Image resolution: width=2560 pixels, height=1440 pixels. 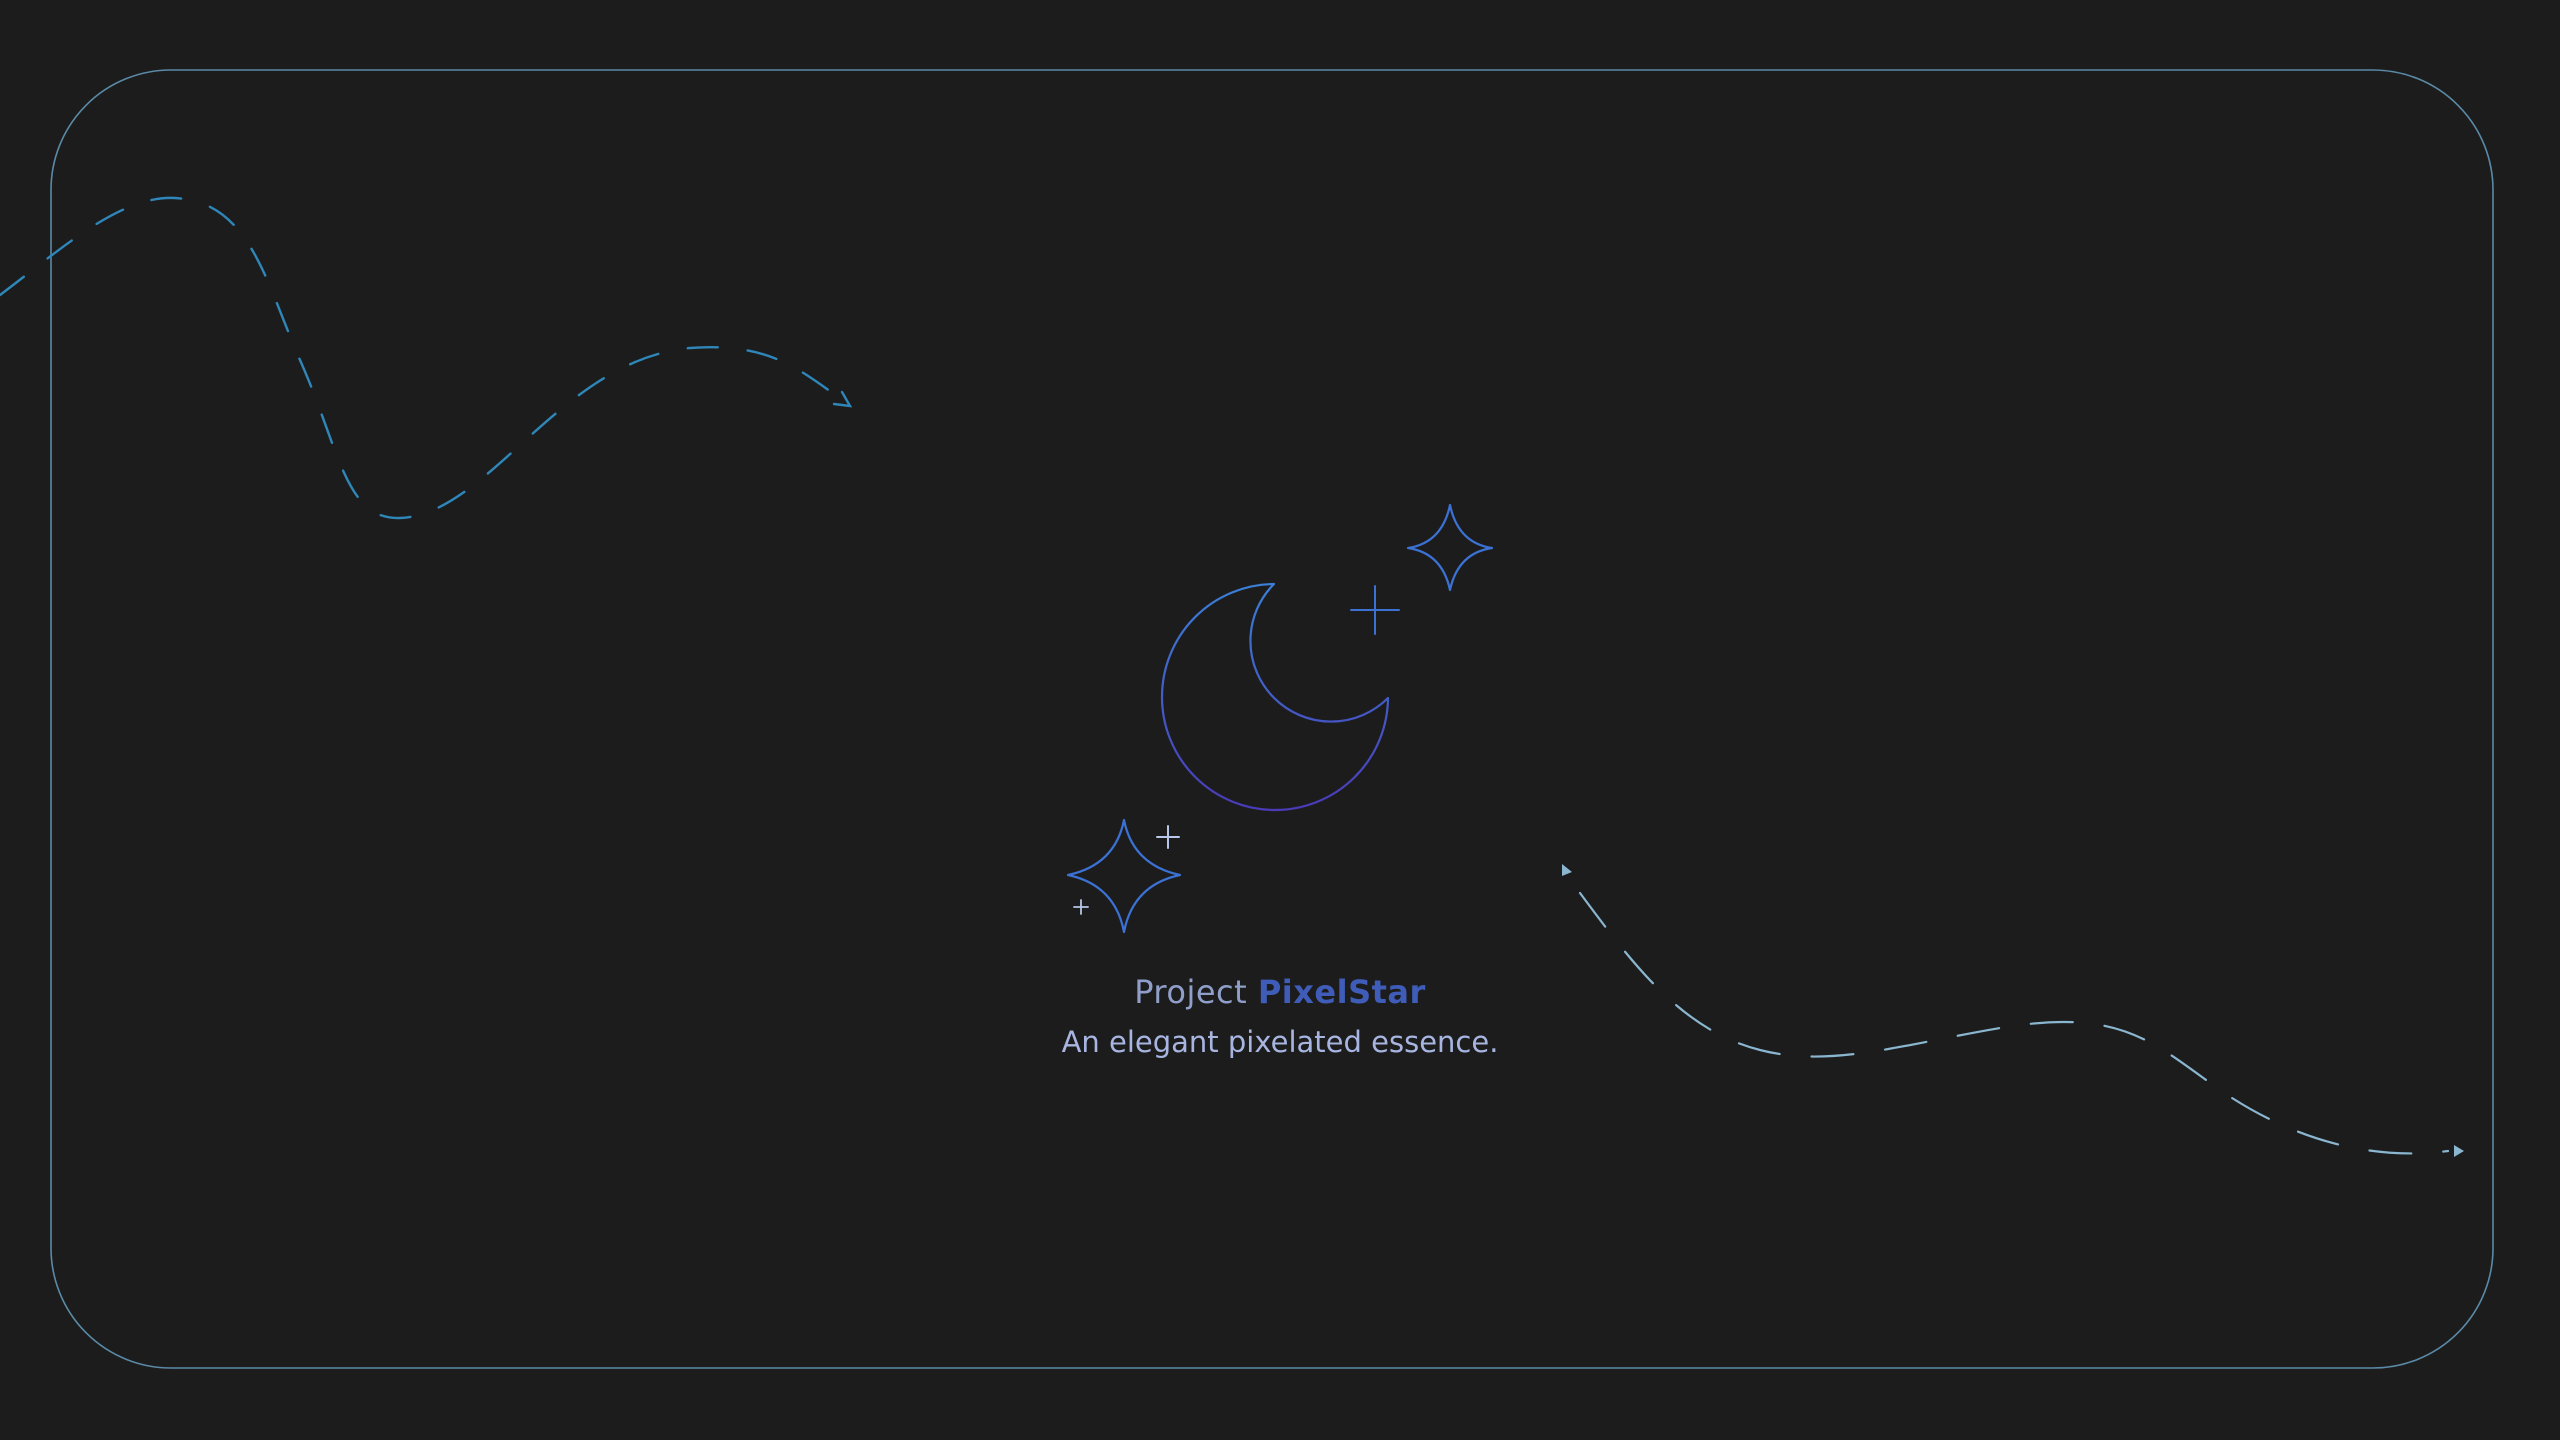 What do you see at coordinates (1567, 870) in the screenshot?
I see `arrowhead-start` at bounding box center [1567, 870].